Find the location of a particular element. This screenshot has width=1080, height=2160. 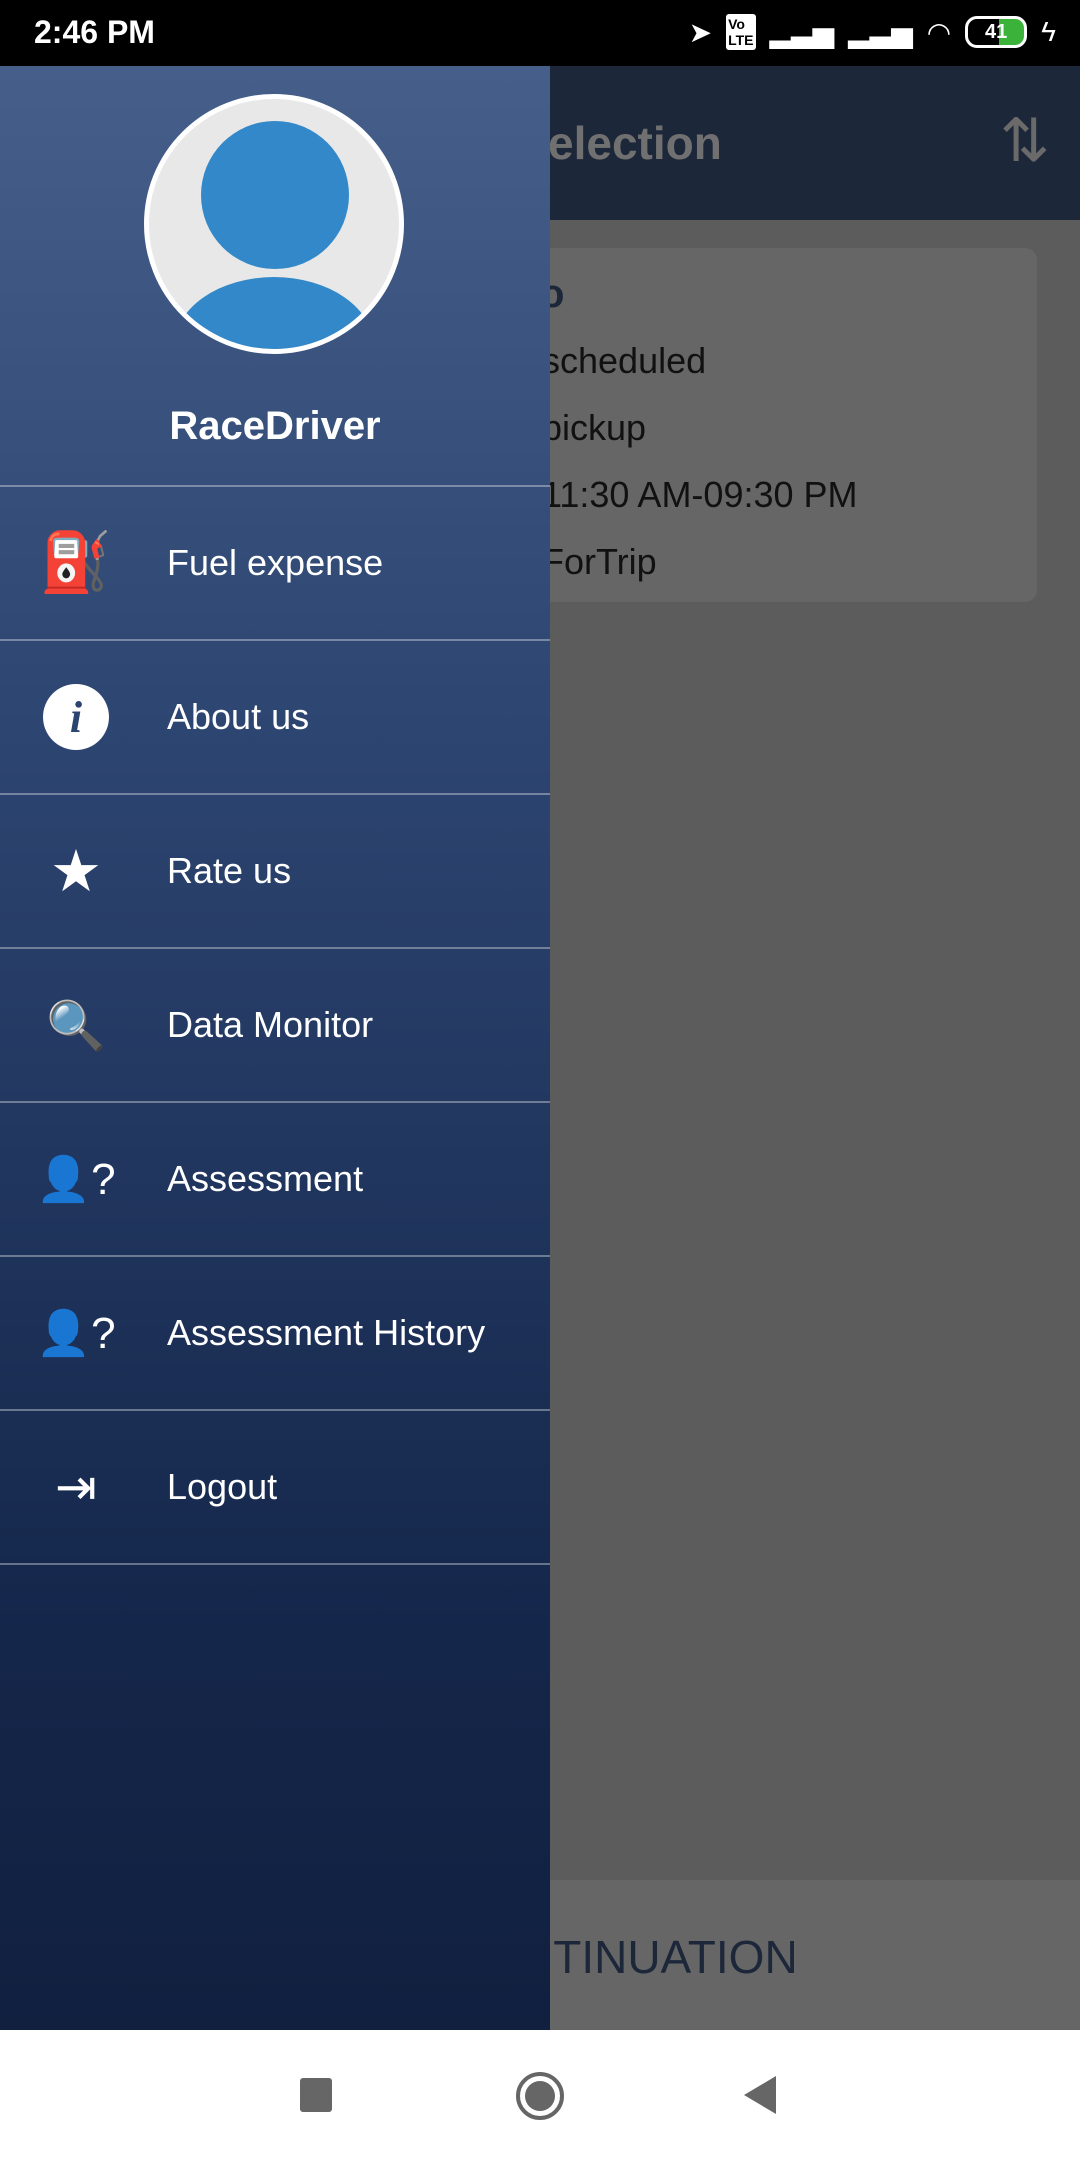

menu-label: Assessment History is located at coordinates (326, 1332).